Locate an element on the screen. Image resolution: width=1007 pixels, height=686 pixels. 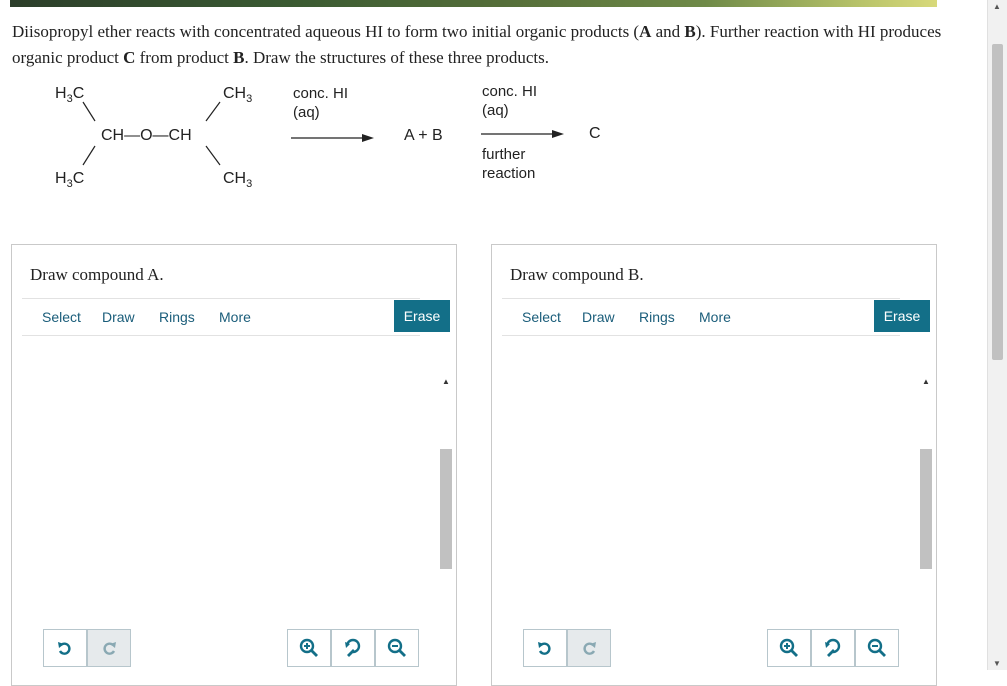
methyl-bottom-left: H3C is located at coordinates (70, 180).